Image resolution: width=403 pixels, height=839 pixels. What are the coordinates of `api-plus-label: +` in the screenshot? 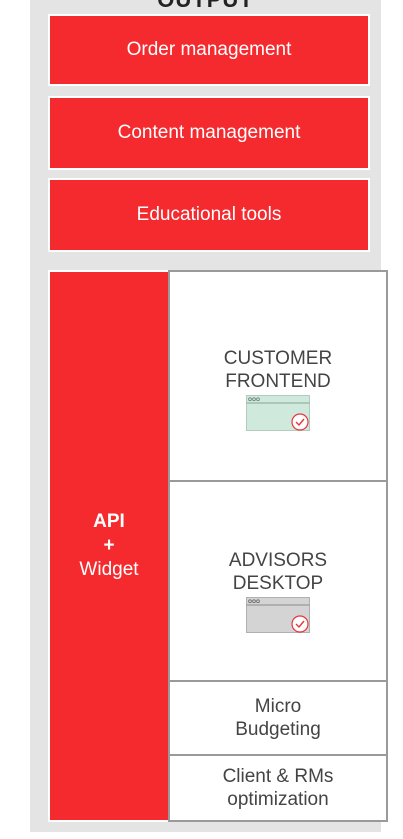 It's located at (109, 545).